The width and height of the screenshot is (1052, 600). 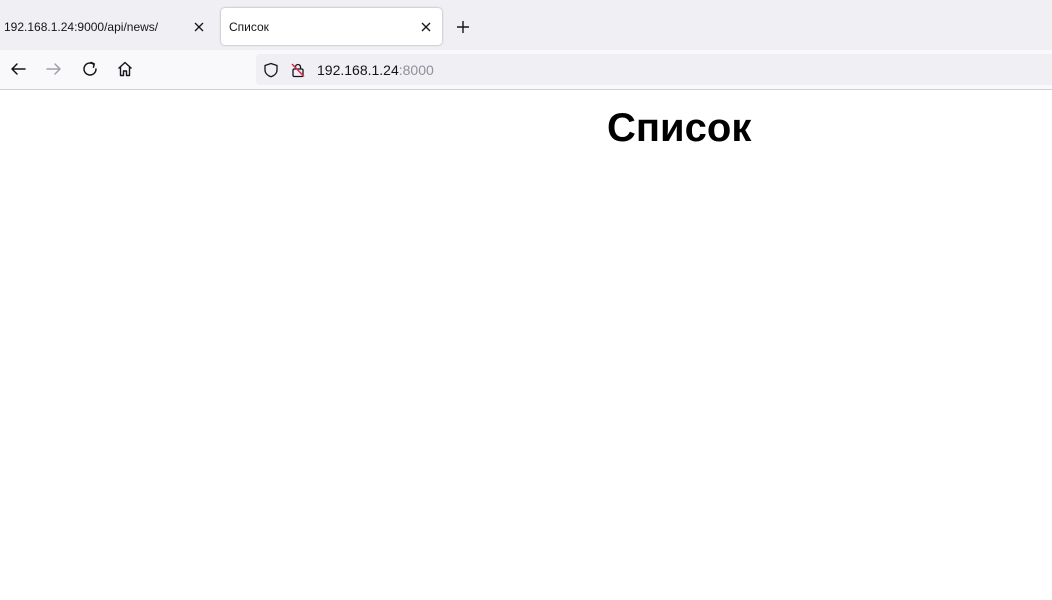 I want to click on shield-icon, so click(x=271, y=70).